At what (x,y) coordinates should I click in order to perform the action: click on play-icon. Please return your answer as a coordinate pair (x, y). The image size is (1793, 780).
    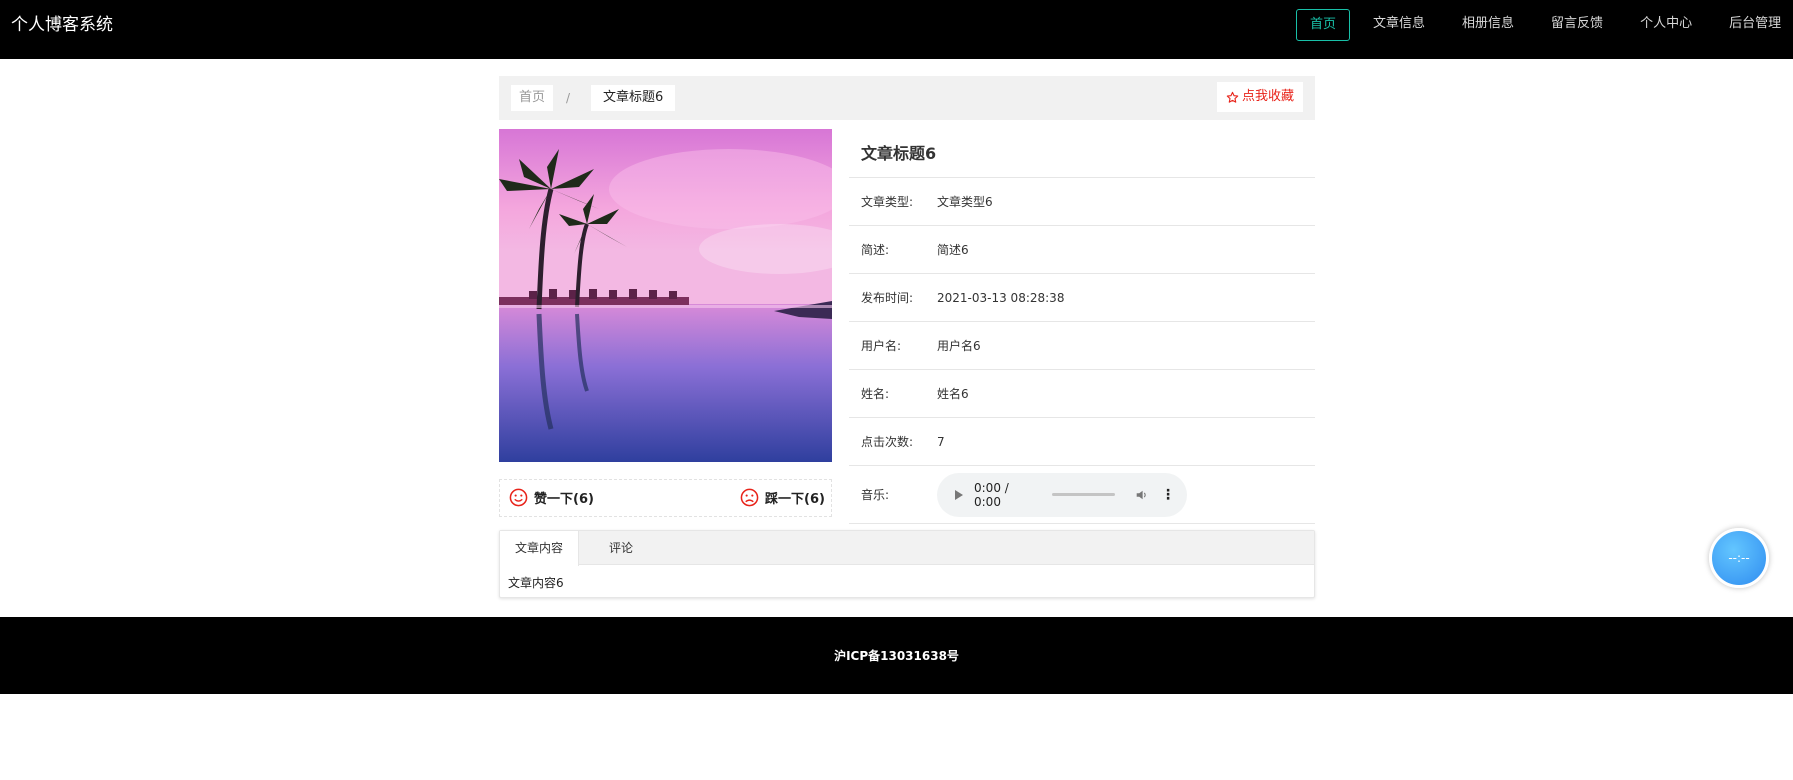
    Looking at the image, I should click on (959, 494).